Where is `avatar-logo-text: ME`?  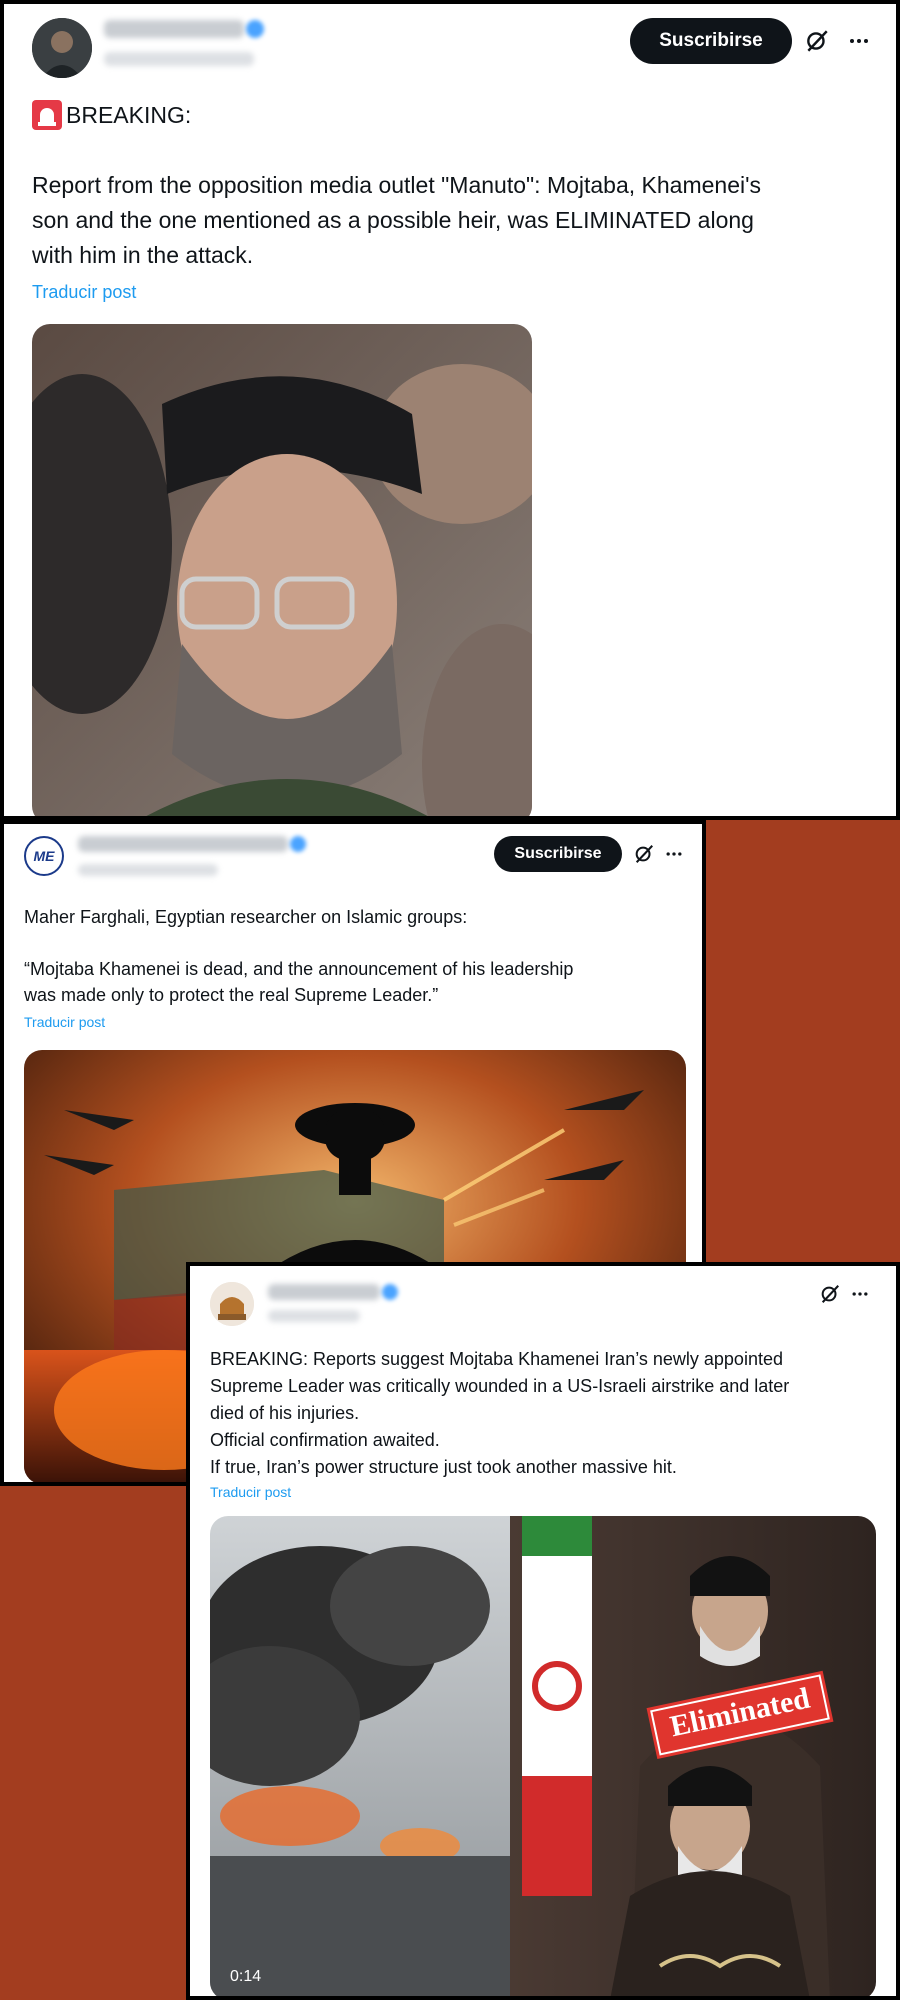
avatar-logo-text: ME is located at coordinates (44, 856).